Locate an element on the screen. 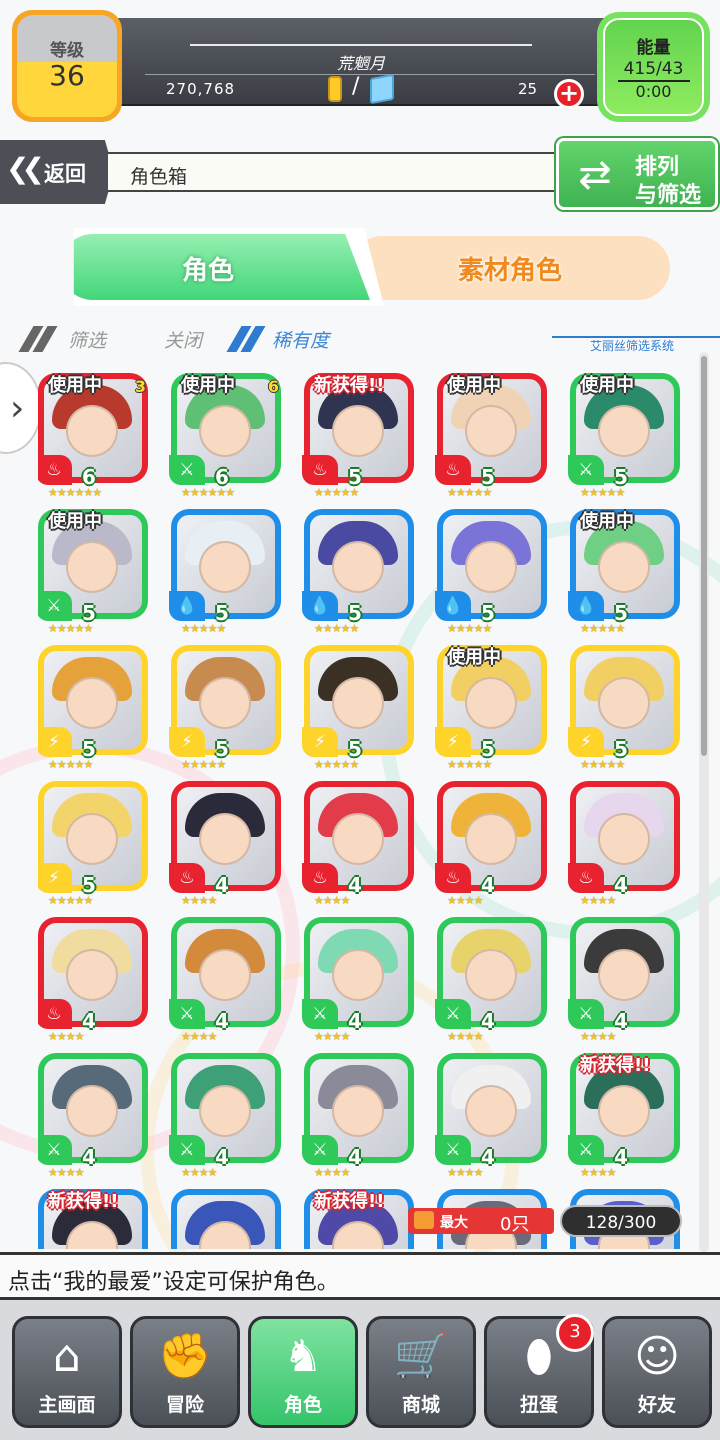 This screenshot has width=720, height=1440. nav-rabbit-button: ♞ 角色 is located at coordinates (303, 1372).